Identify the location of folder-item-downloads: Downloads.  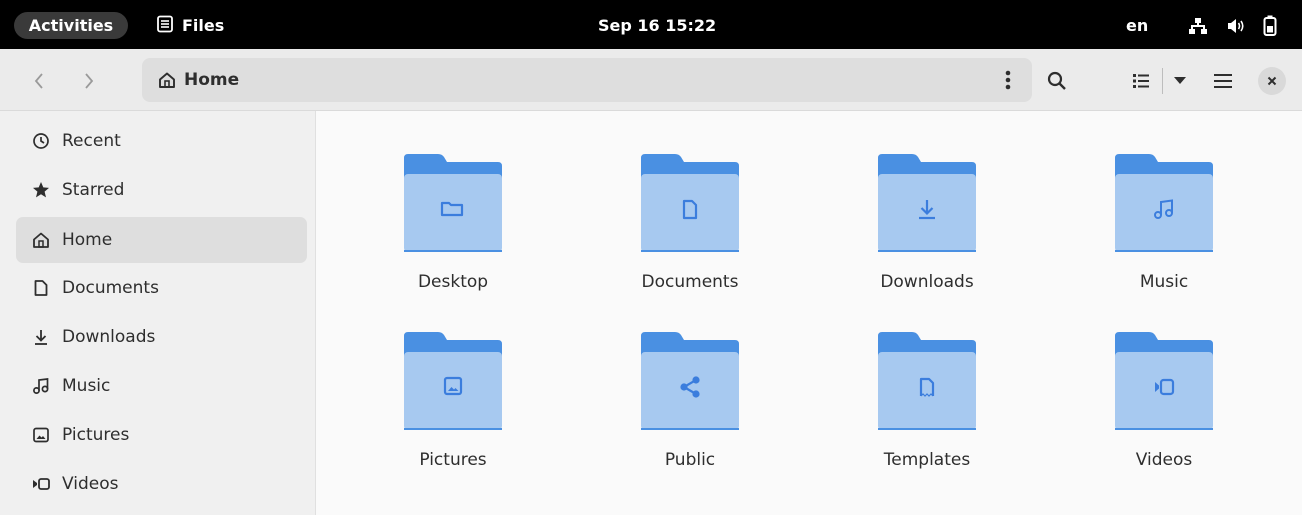
(927, 227).